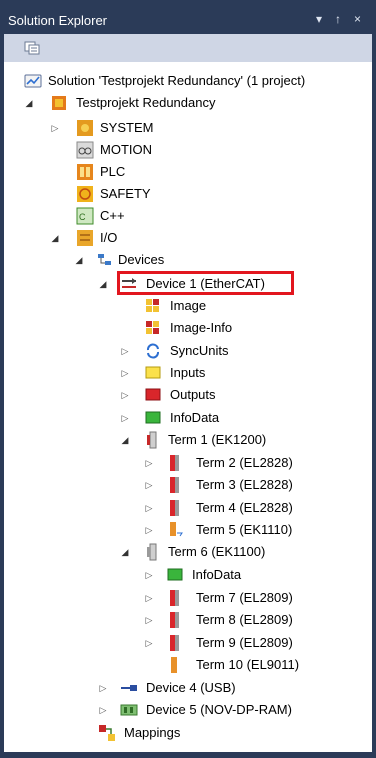  Describe the element at coordinates (217, 439) in the screenshot. I see `tree-item-label: Term 1 (EK1200)` at that location.